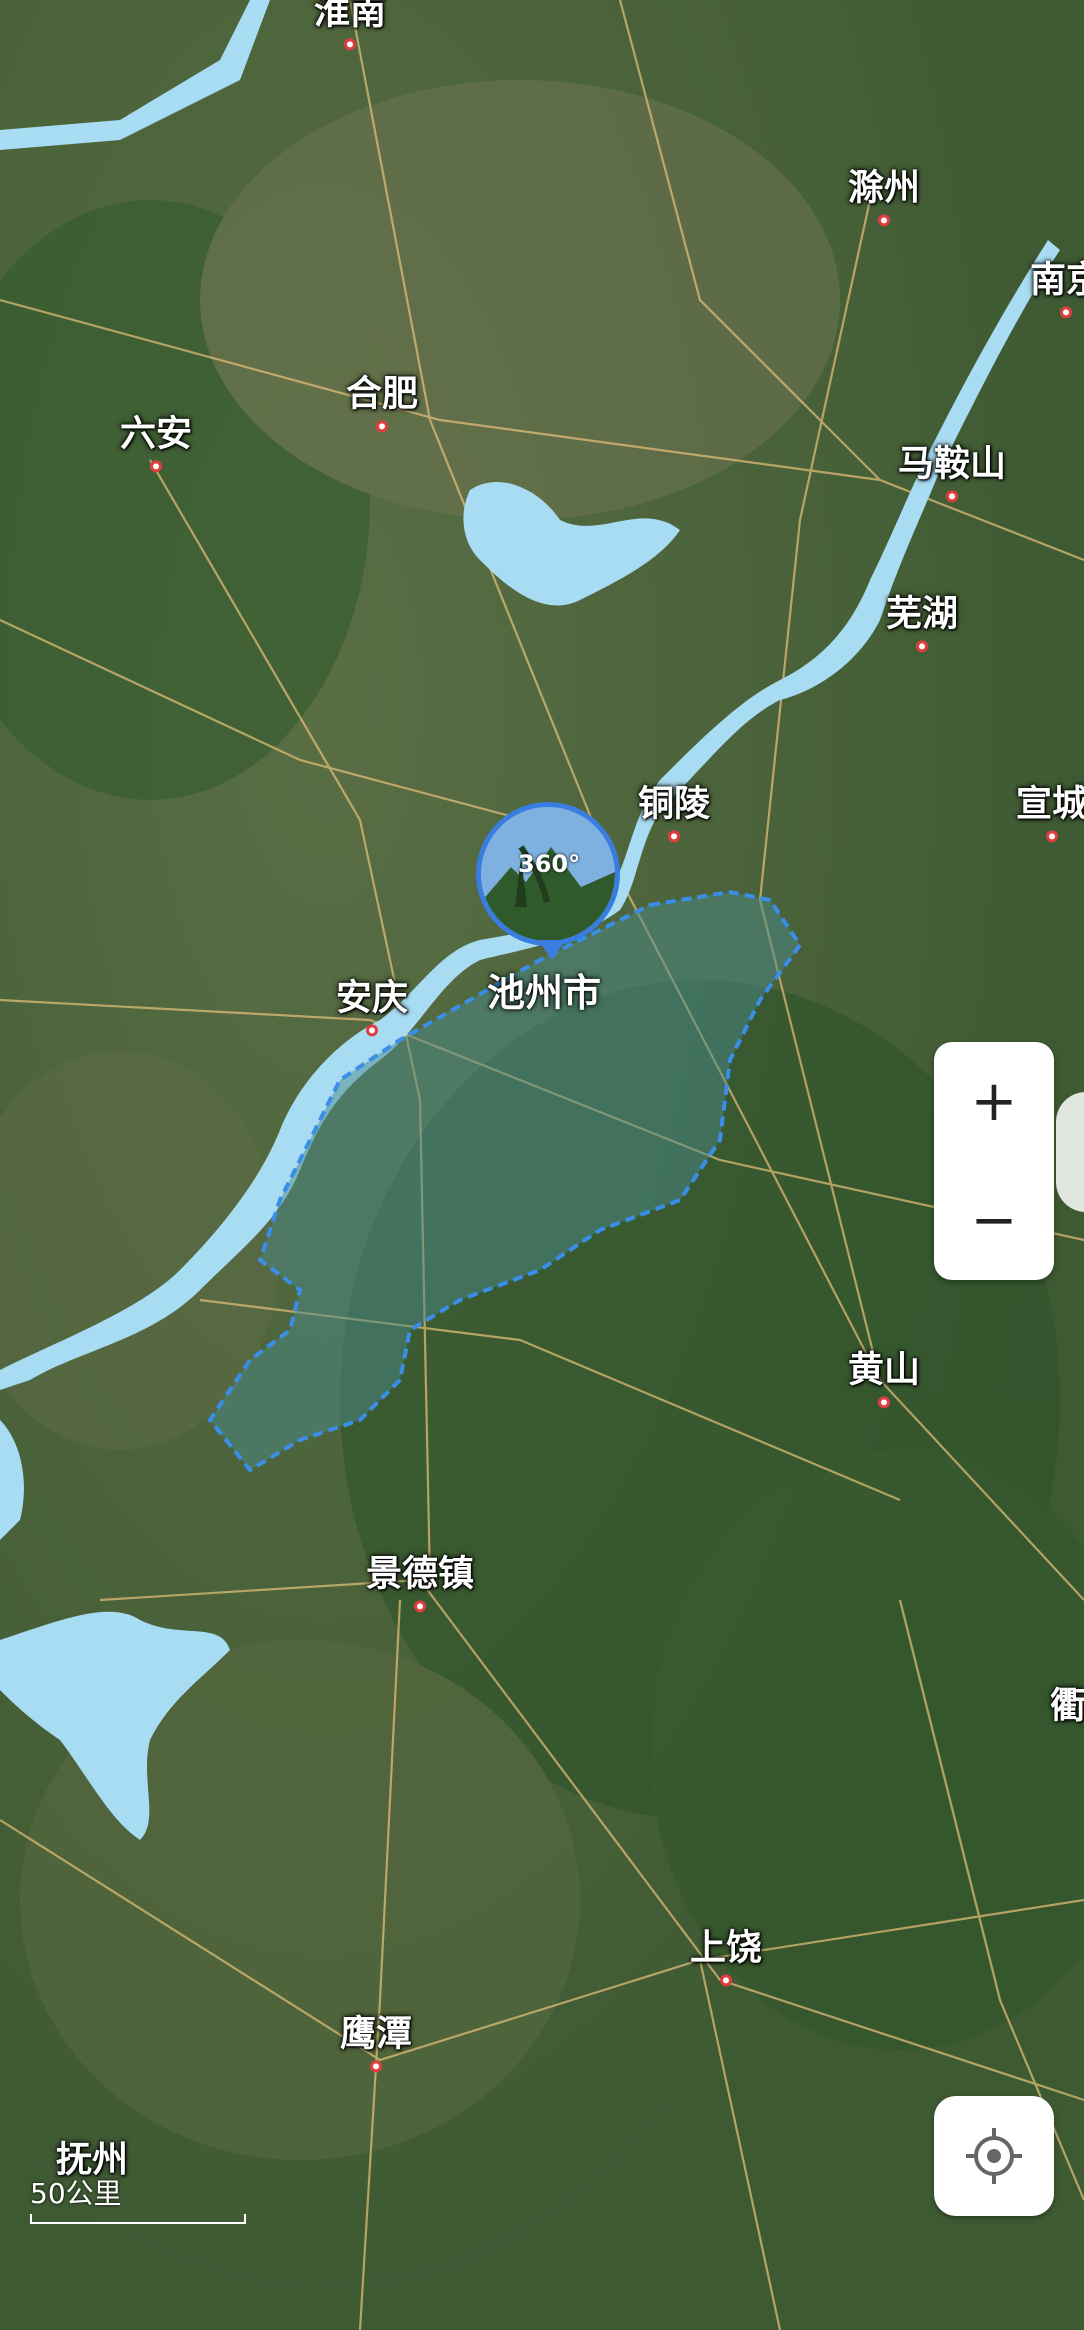  I want to click on selected-region-label: 池州市, so click(544, 989).